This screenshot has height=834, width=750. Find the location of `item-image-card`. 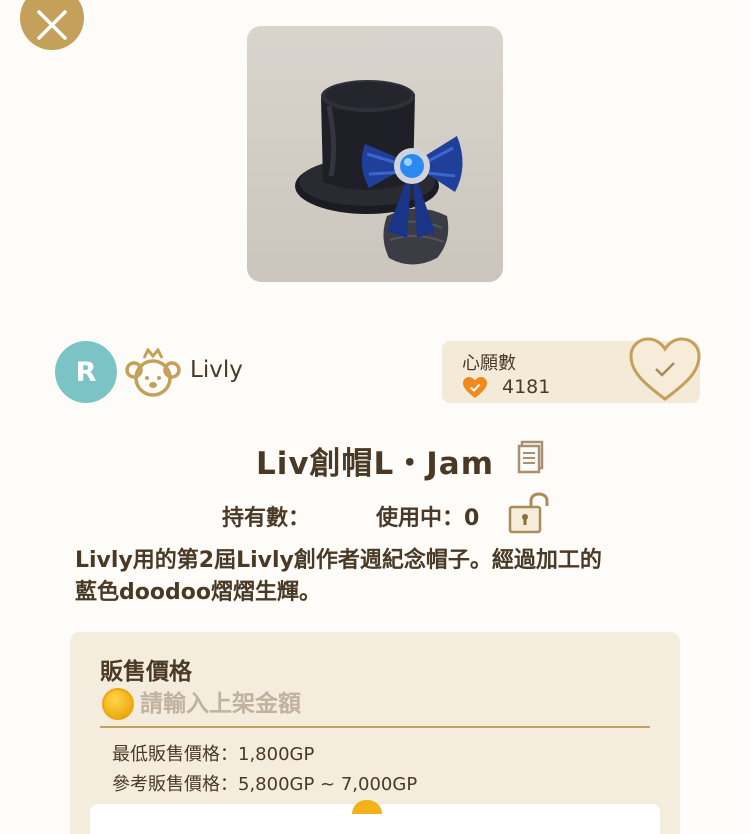

item-image-card is located at coordinates (375, 154).